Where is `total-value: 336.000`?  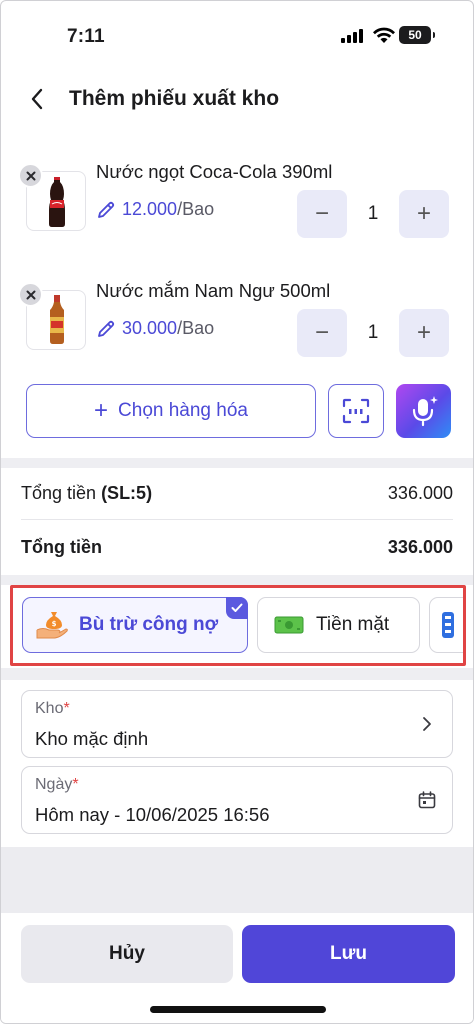 total-value: 336.000 is located at coordinates (420, 546).